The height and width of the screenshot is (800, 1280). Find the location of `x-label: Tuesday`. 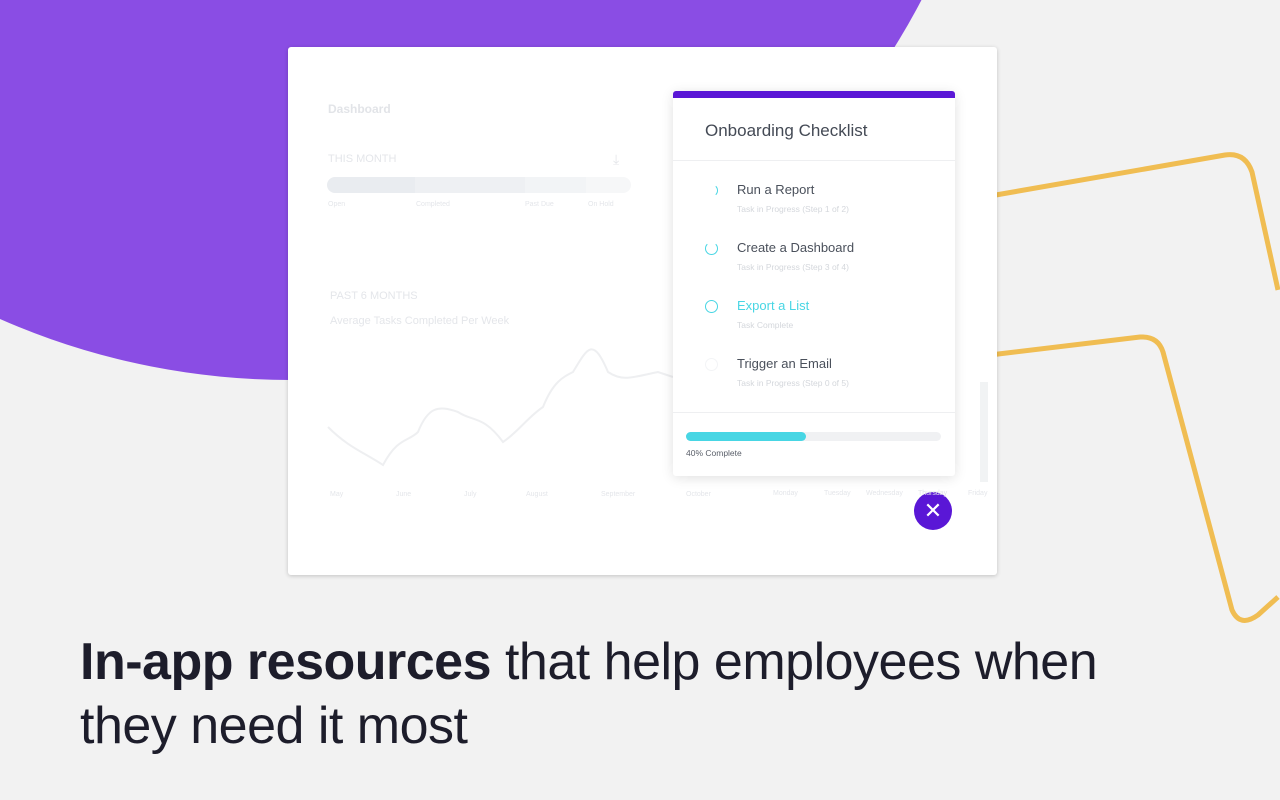

x-label: Tuesday is located at coordinates (837, 493).